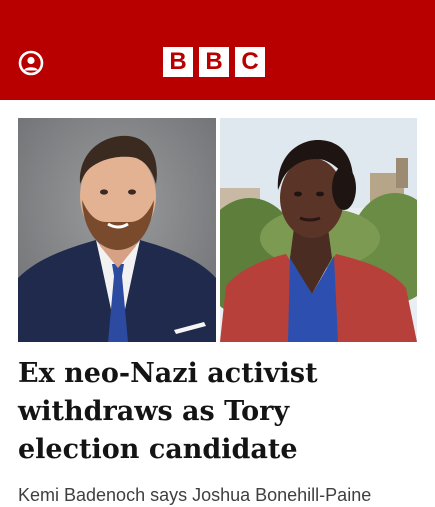 This screenshot has width=435, height=507. I want to click on logo-letter: C, so click(250, 62).